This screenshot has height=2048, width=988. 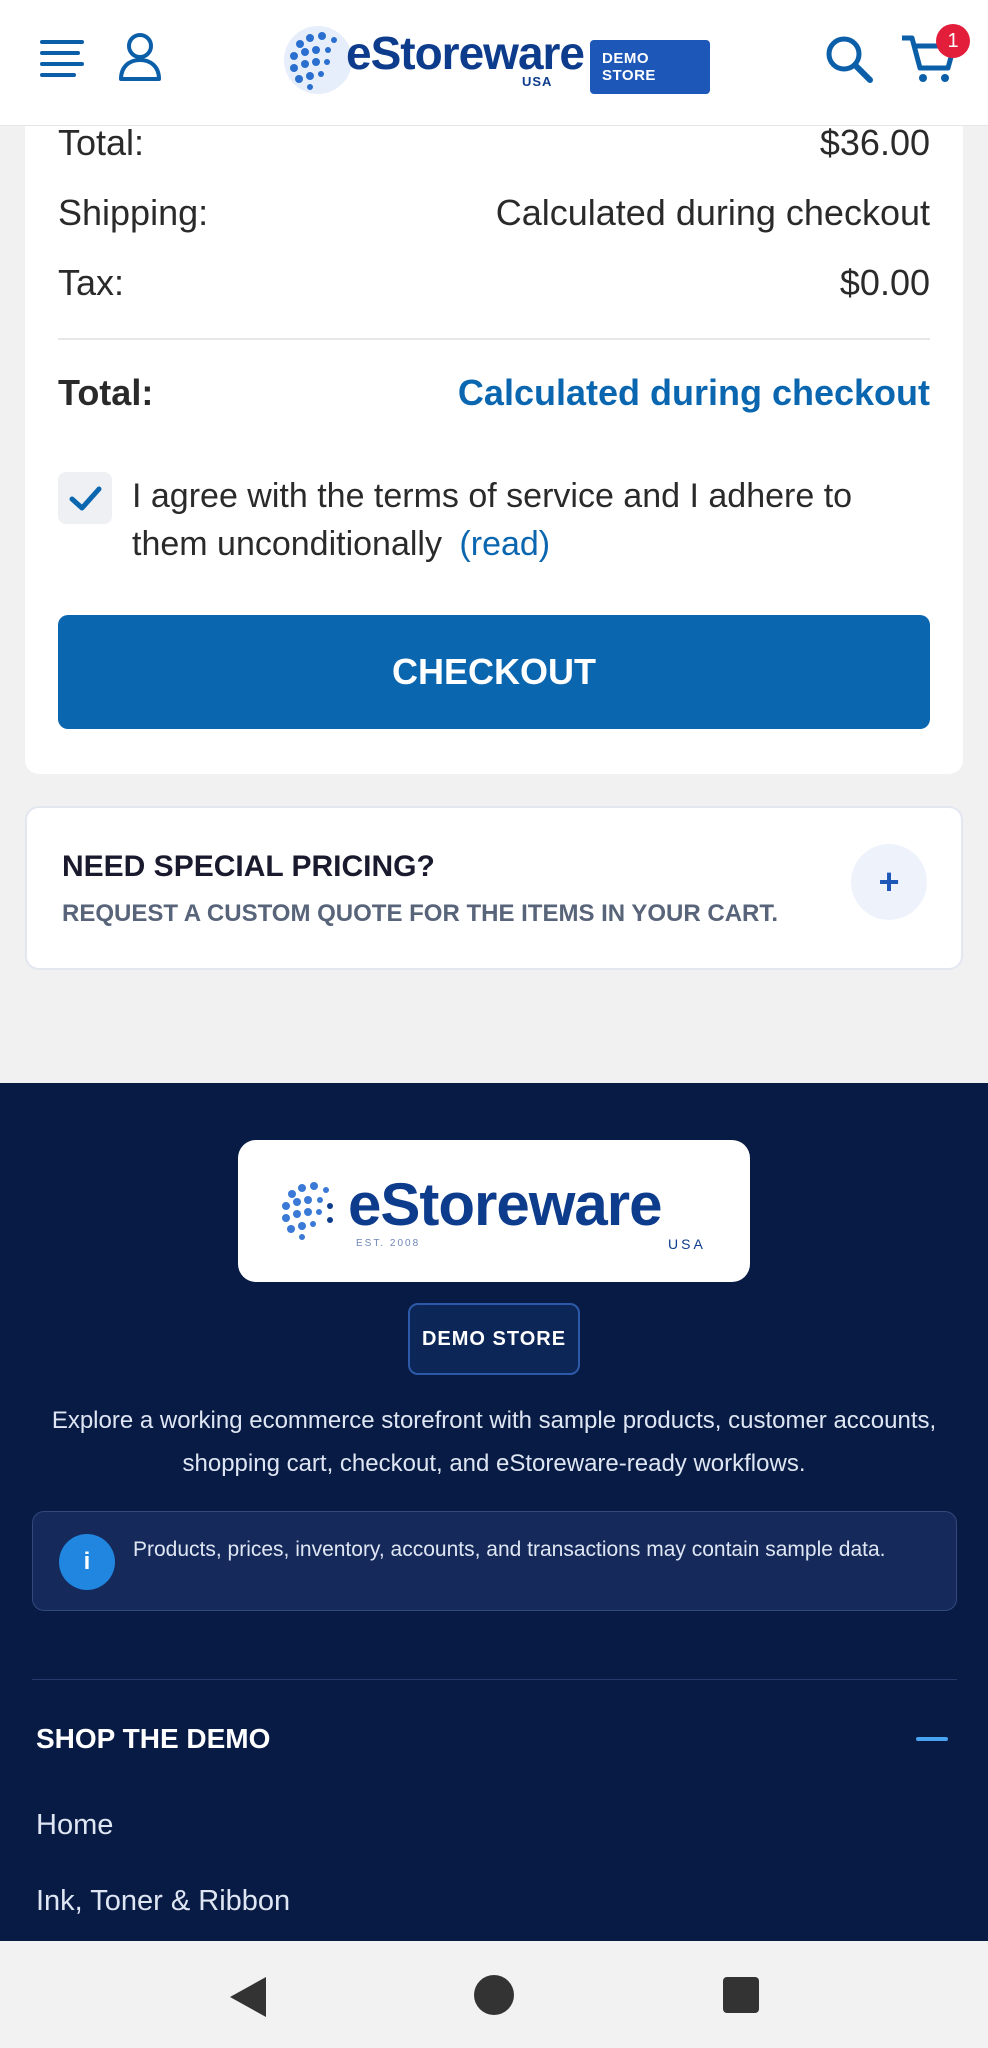 I want to click on subtotal-label: Total:, so click(x=101, y=142).